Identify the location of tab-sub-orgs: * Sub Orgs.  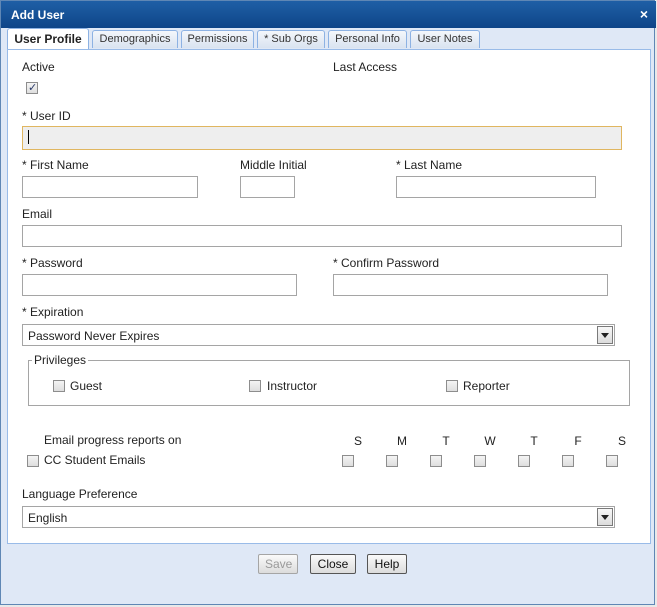
(291, 39).